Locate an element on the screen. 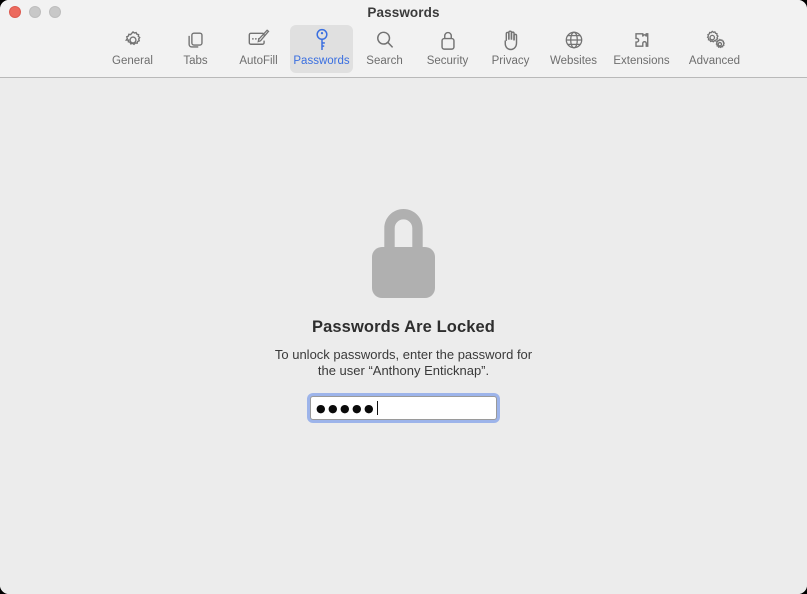 The image size is (807, 594). toolbar-tab-label: Websites is located at coordinates (573, 61).